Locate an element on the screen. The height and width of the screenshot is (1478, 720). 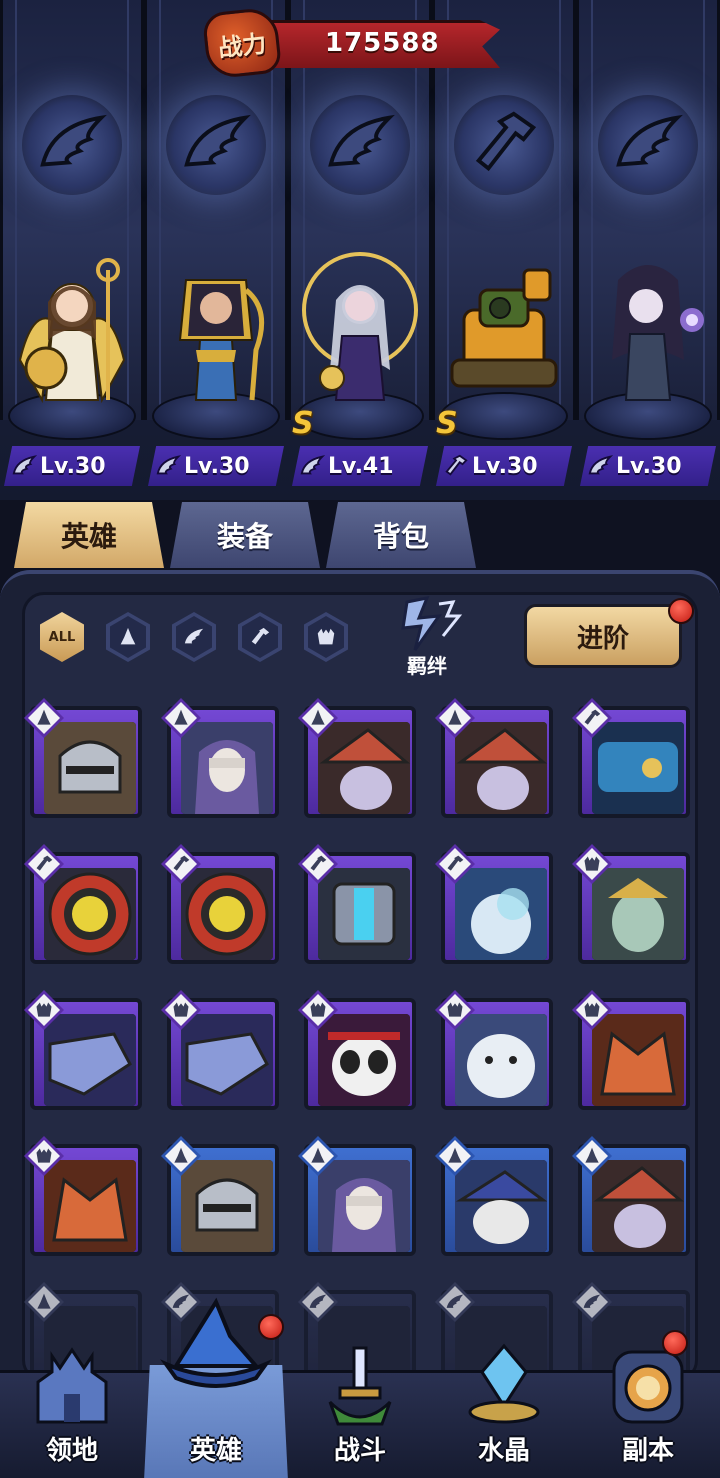
nav-territory: 领地 is located at coordinates (72, 1405).